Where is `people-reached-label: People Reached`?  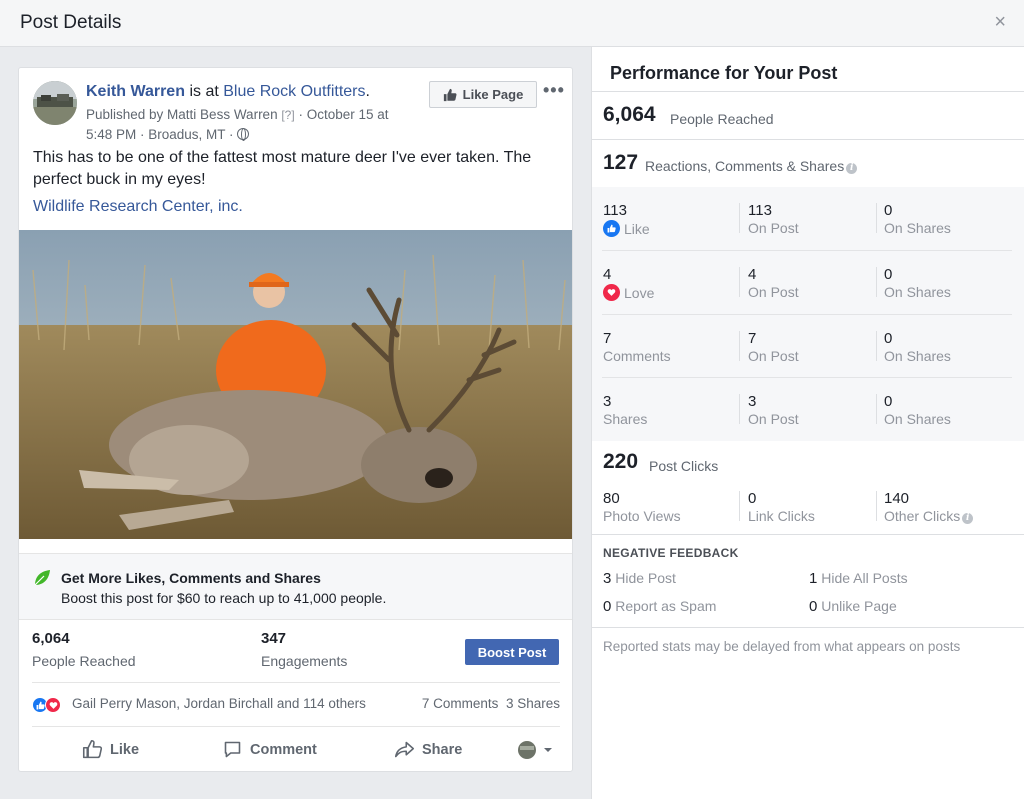 people-reached-label: People Reached is located at coordinates (722, 119).